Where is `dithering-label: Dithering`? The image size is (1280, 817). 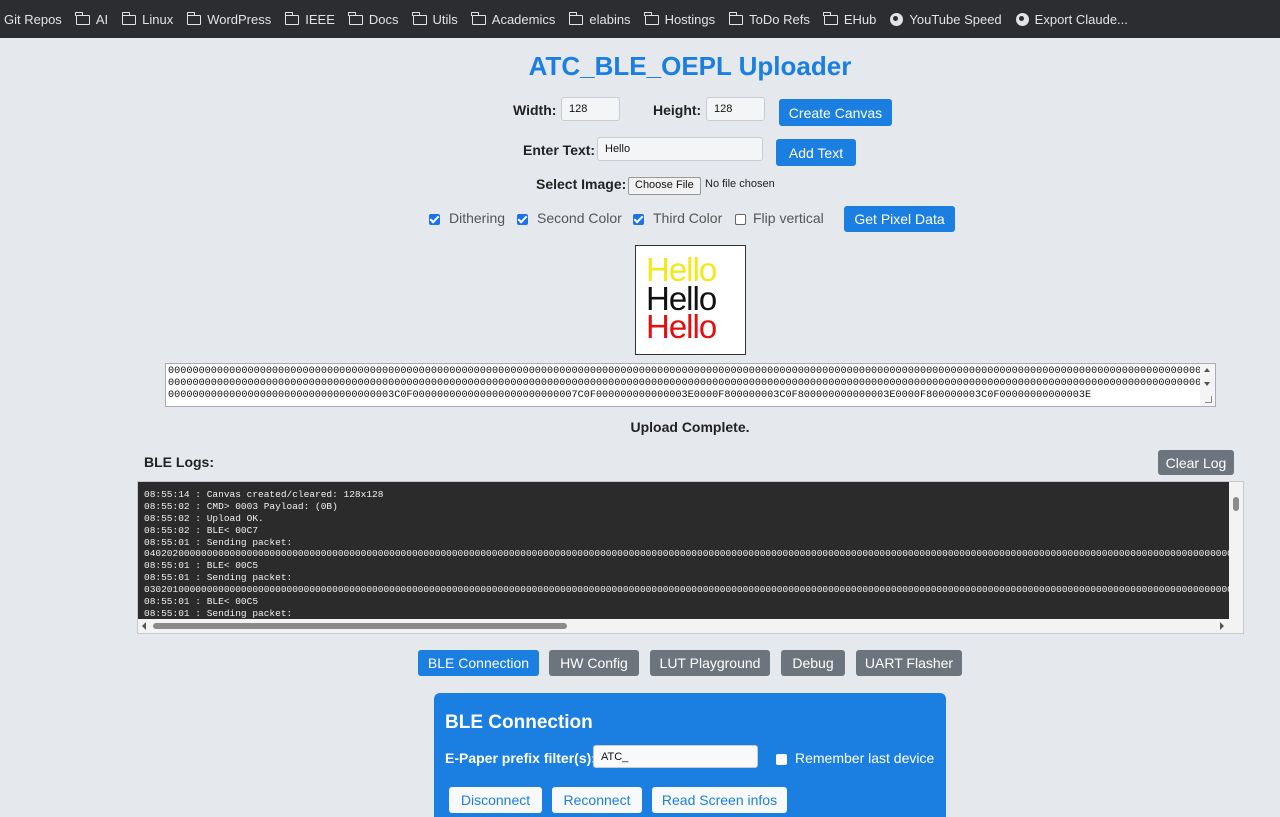 dithering-label: Dithering is located at coordinates (477, 218).